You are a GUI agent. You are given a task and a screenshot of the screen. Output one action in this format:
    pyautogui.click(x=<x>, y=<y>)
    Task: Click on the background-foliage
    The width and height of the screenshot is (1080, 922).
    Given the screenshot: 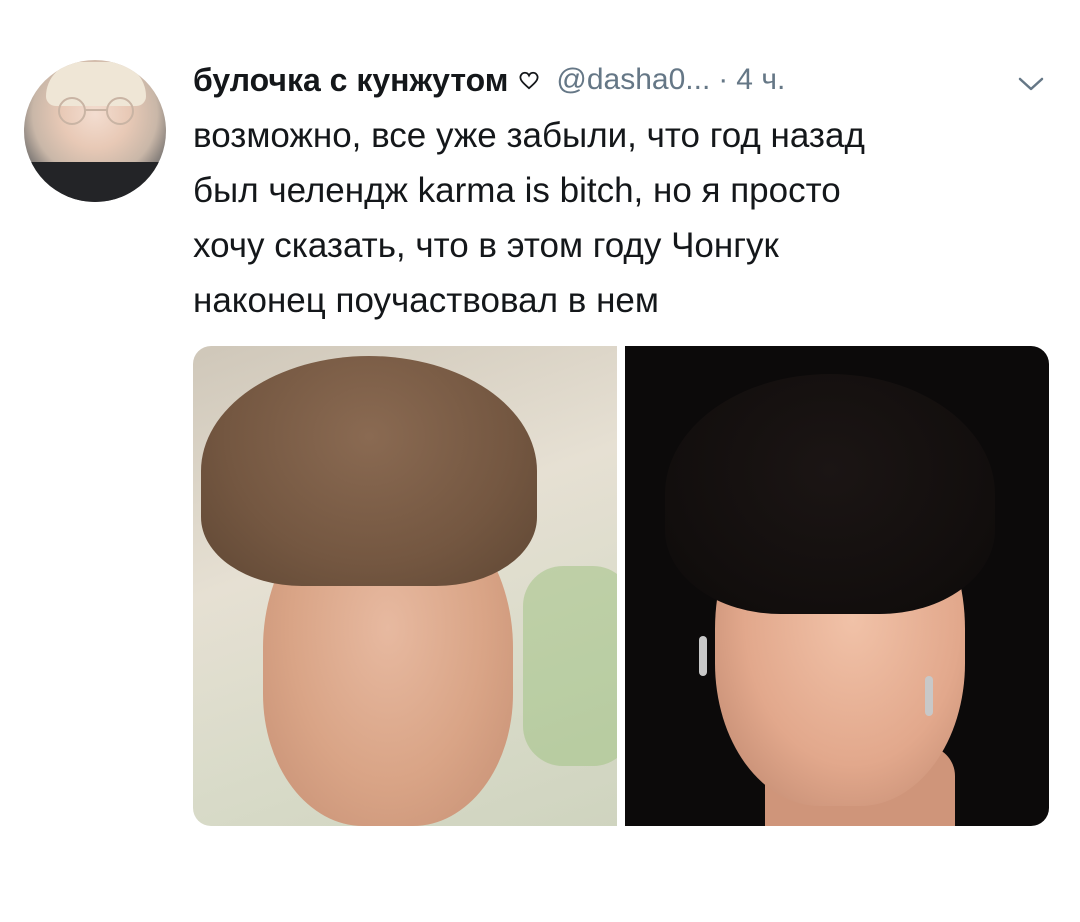 What is the action you would take?
    pyautogui.click(x=570, y=666)
    